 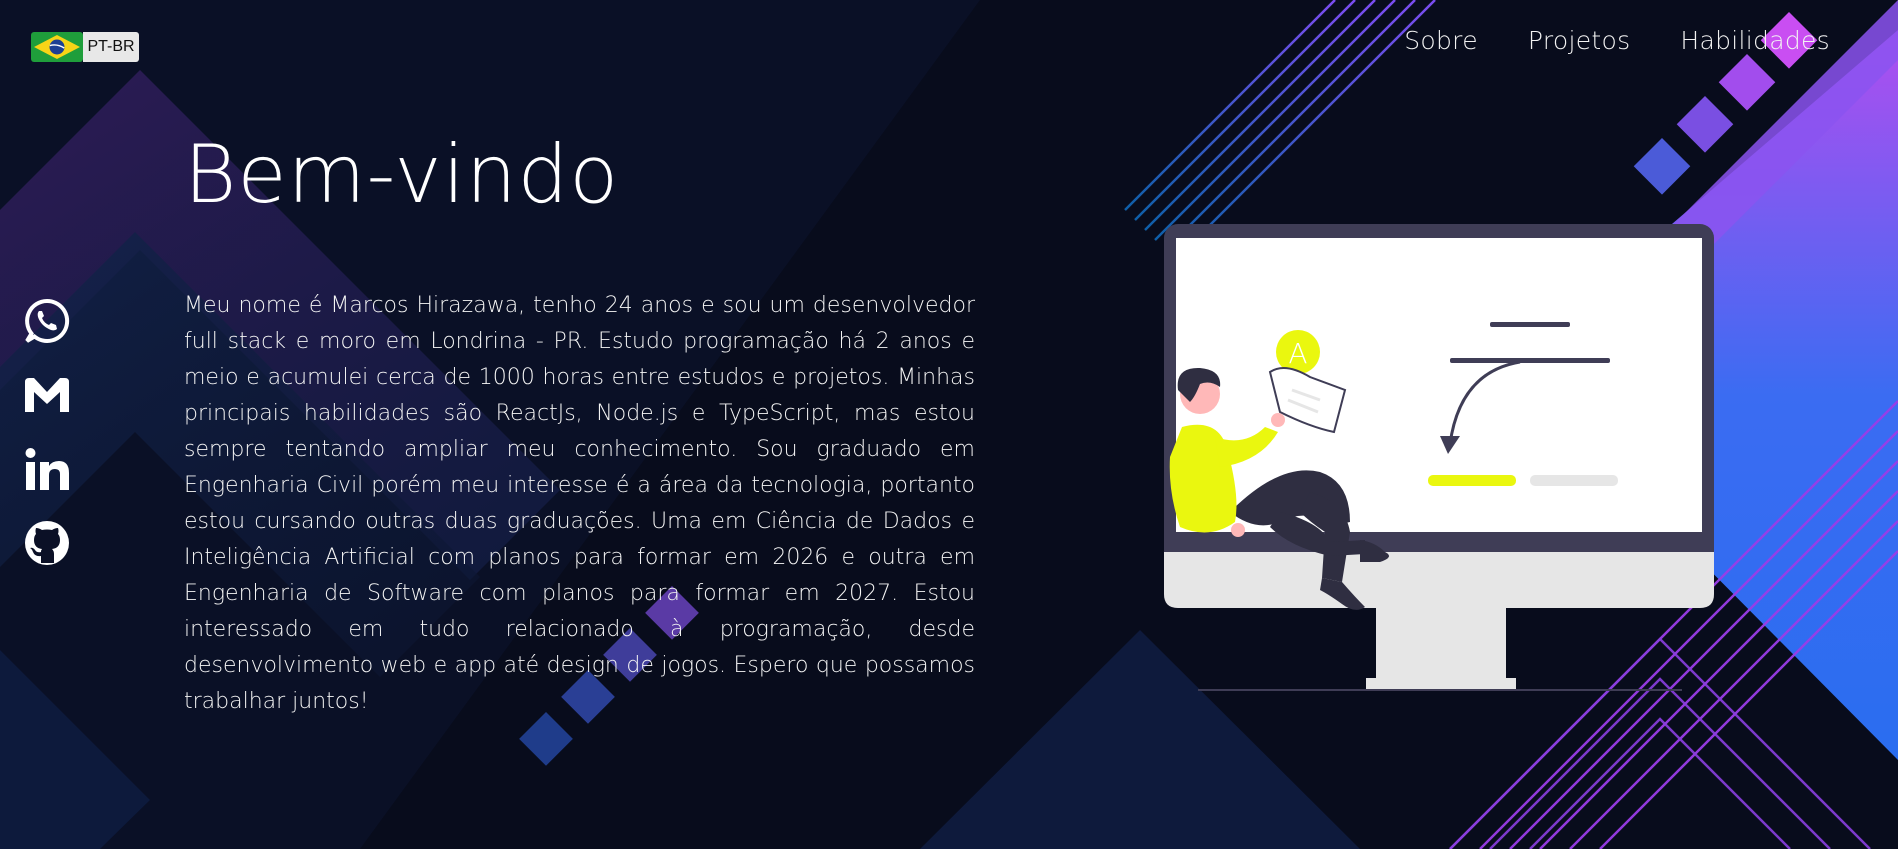 I want to click on language-toggle: PT-BR, so click(x=85, y=47).